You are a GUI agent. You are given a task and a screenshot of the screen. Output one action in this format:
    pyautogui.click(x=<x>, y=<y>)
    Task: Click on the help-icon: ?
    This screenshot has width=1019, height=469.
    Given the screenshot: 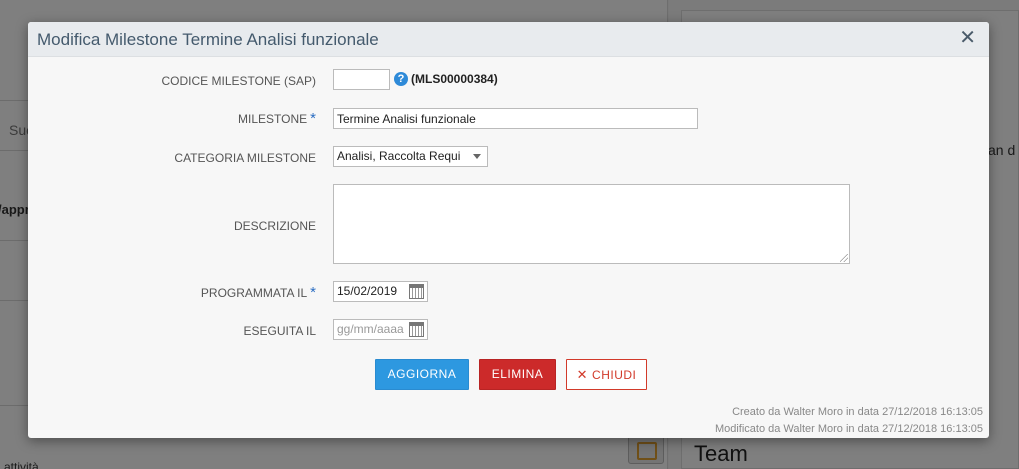 What is the action you would take?
    pyautogui.click(x=401, y=79)
    